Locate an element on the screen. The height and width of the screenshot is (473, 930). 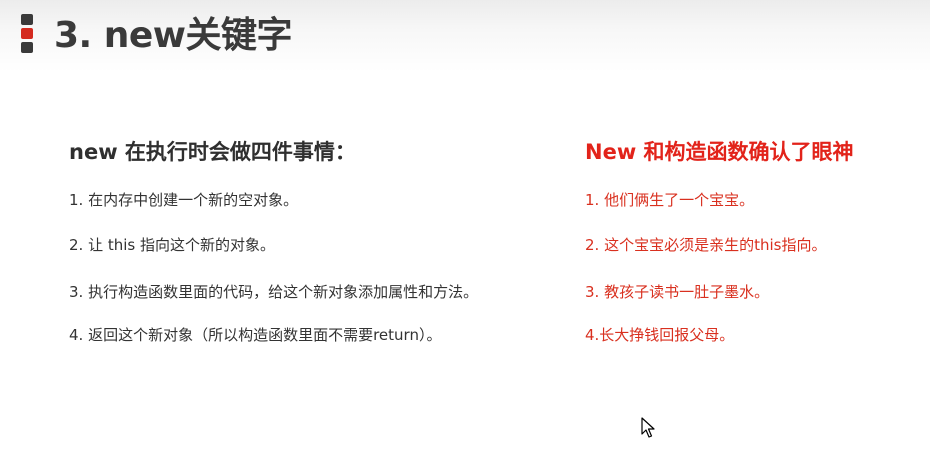
right-column-heading: New 和构造函数确认了眼神 is located at coordinates (719, 152).